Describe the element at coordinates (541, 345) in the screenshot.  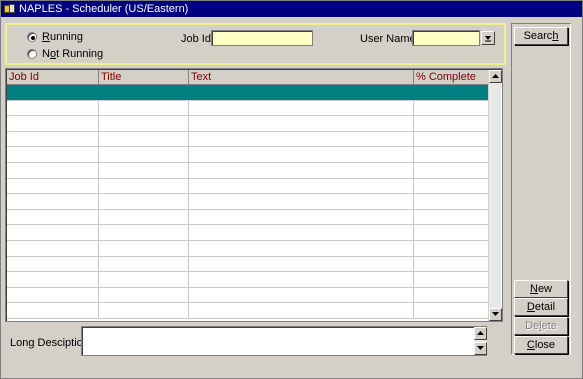
I see `close-button: Close` at that location.